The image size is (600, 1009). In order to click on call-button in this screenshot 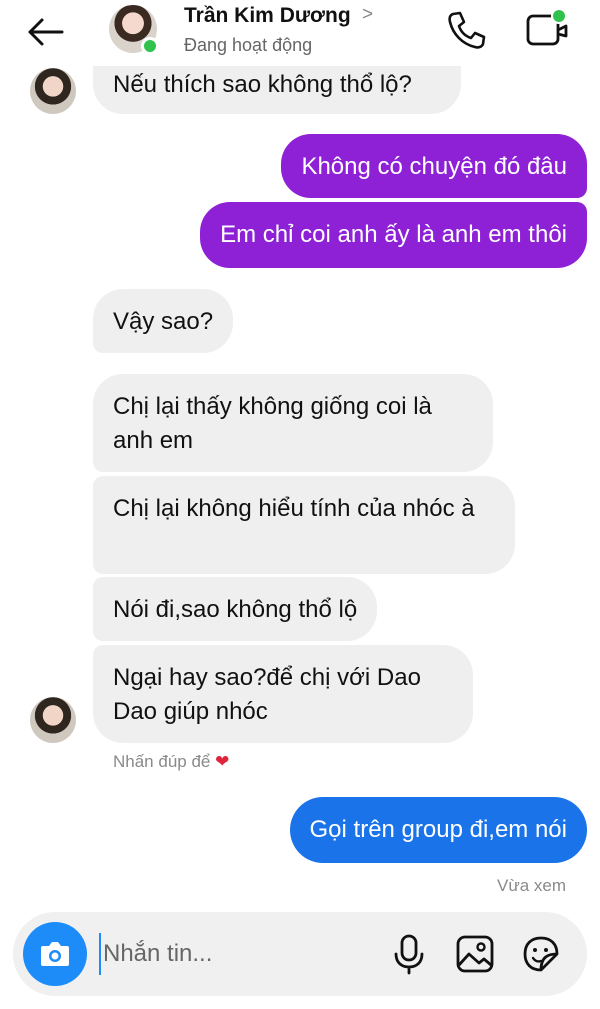, I will do `click(466, 30)`.